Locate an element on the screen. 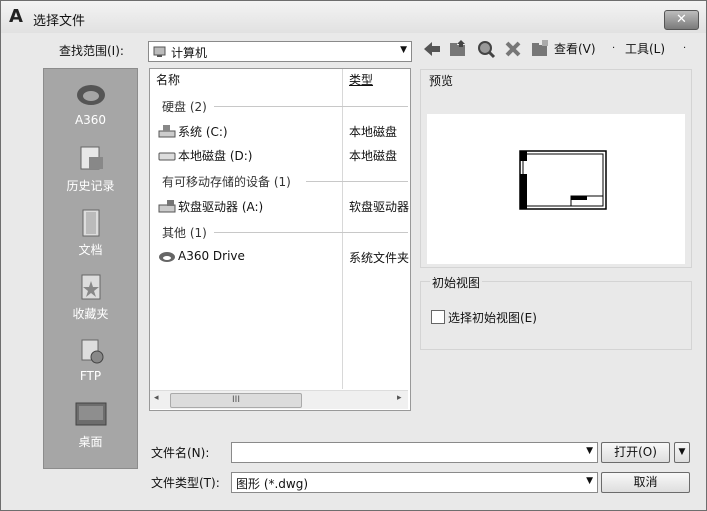  filetype-label: 文件类型(T): is located at coordinates (185, 483).